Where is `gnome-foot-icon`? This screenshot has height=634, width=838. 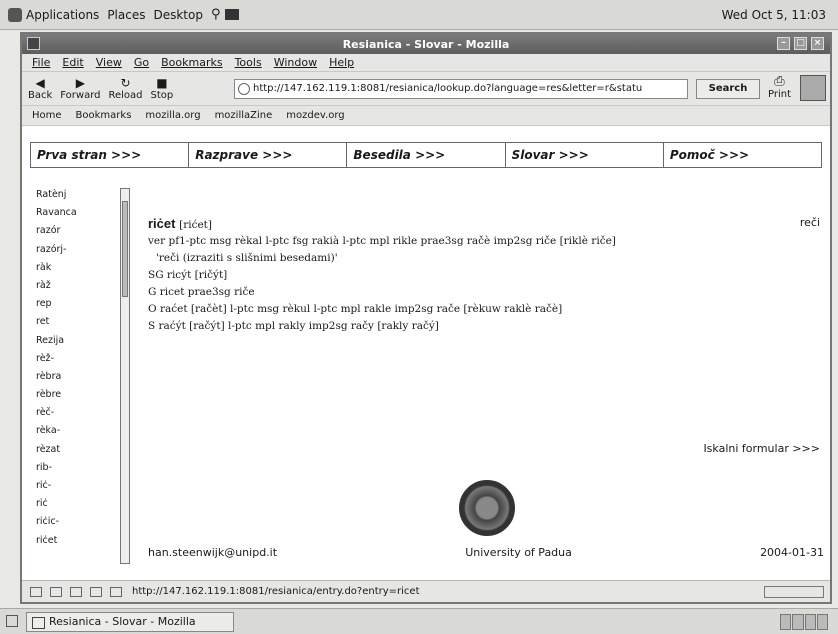
gnome-foot-icon is located at coordinates (15, 14).